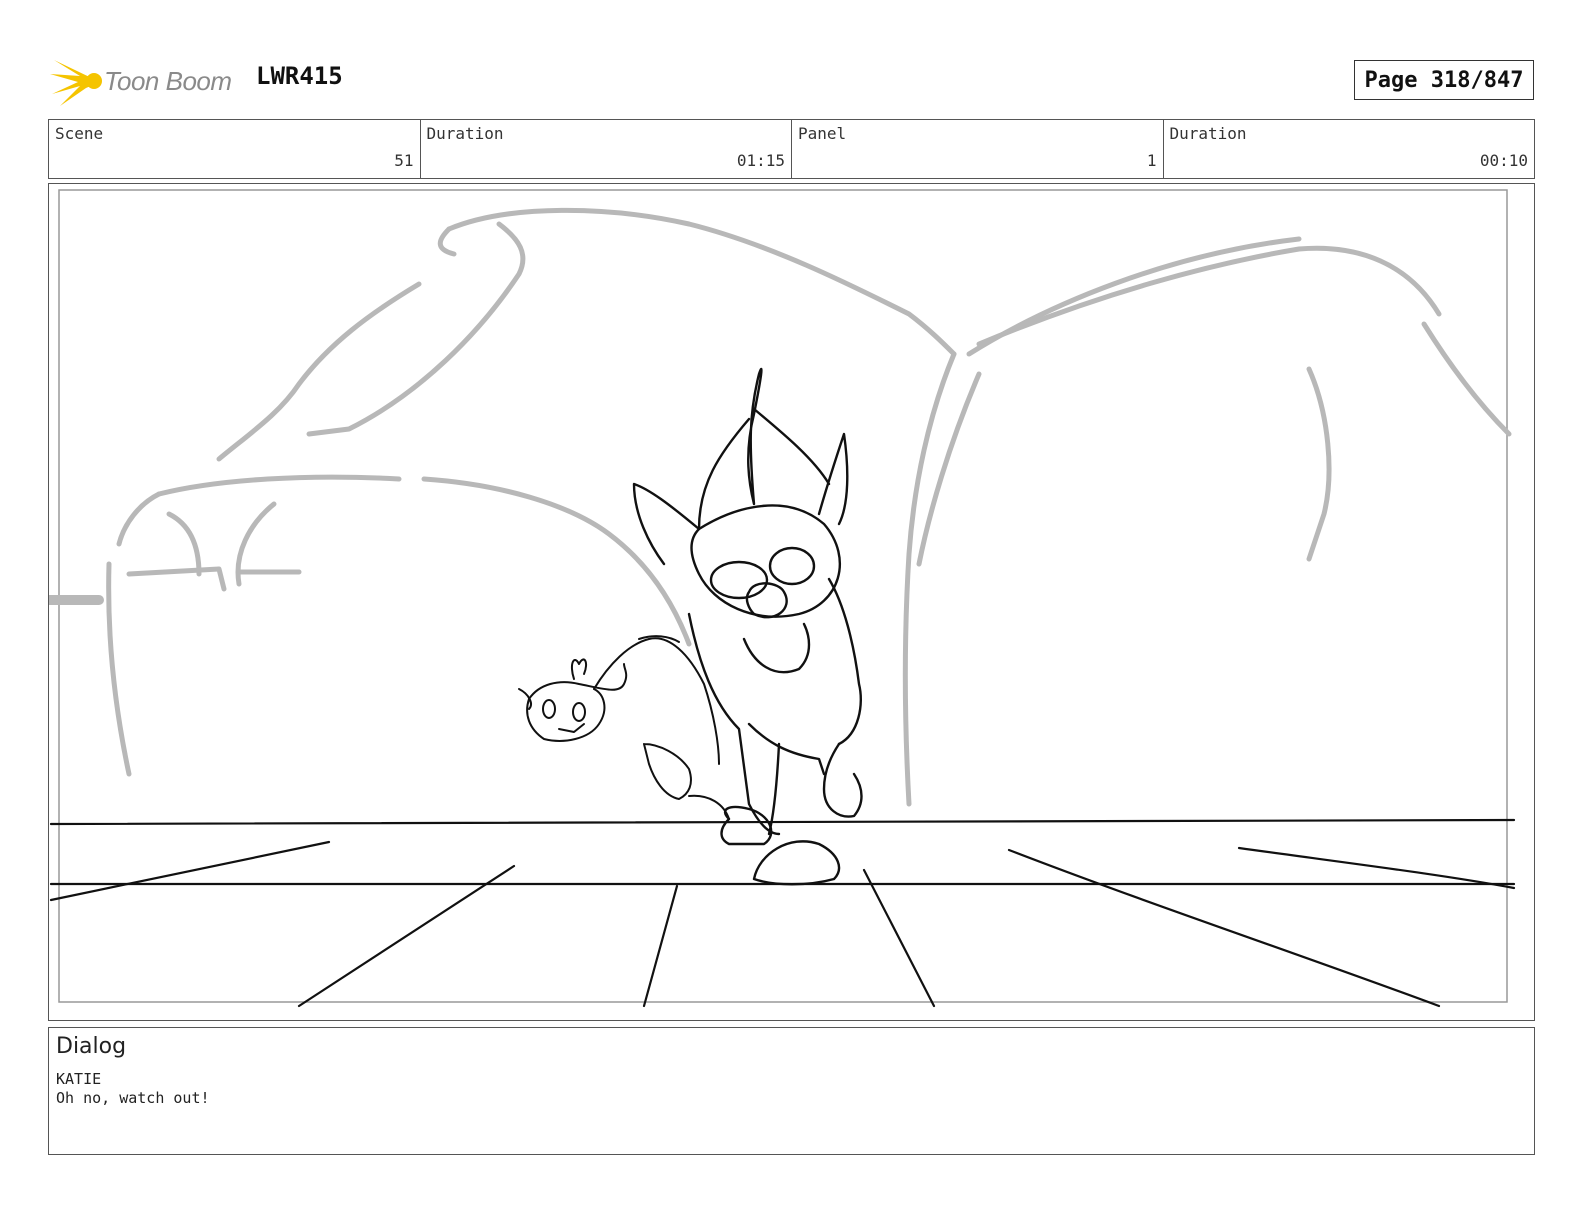 The image size is (1584, 1224). Describe the element at coordinates (791, 1091) in the screenshot. I see `dialog-box: Dialog KATIE Oh no, watch out!` at that location.